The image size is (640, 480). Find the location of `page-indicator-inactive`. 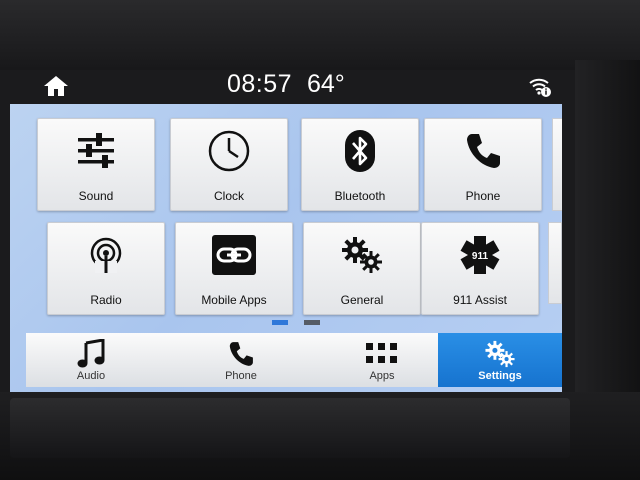

page-indicator-inactive is located at coordinates (312, 322).